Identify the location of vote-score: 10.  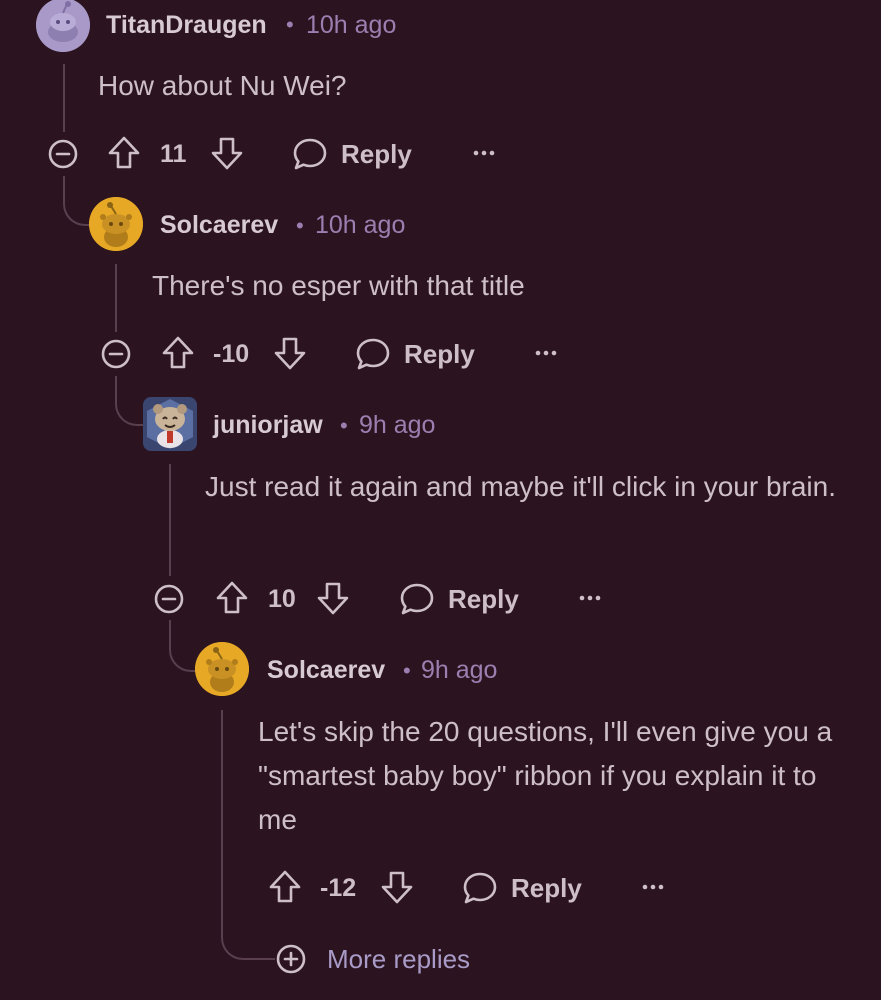
(282, 599).